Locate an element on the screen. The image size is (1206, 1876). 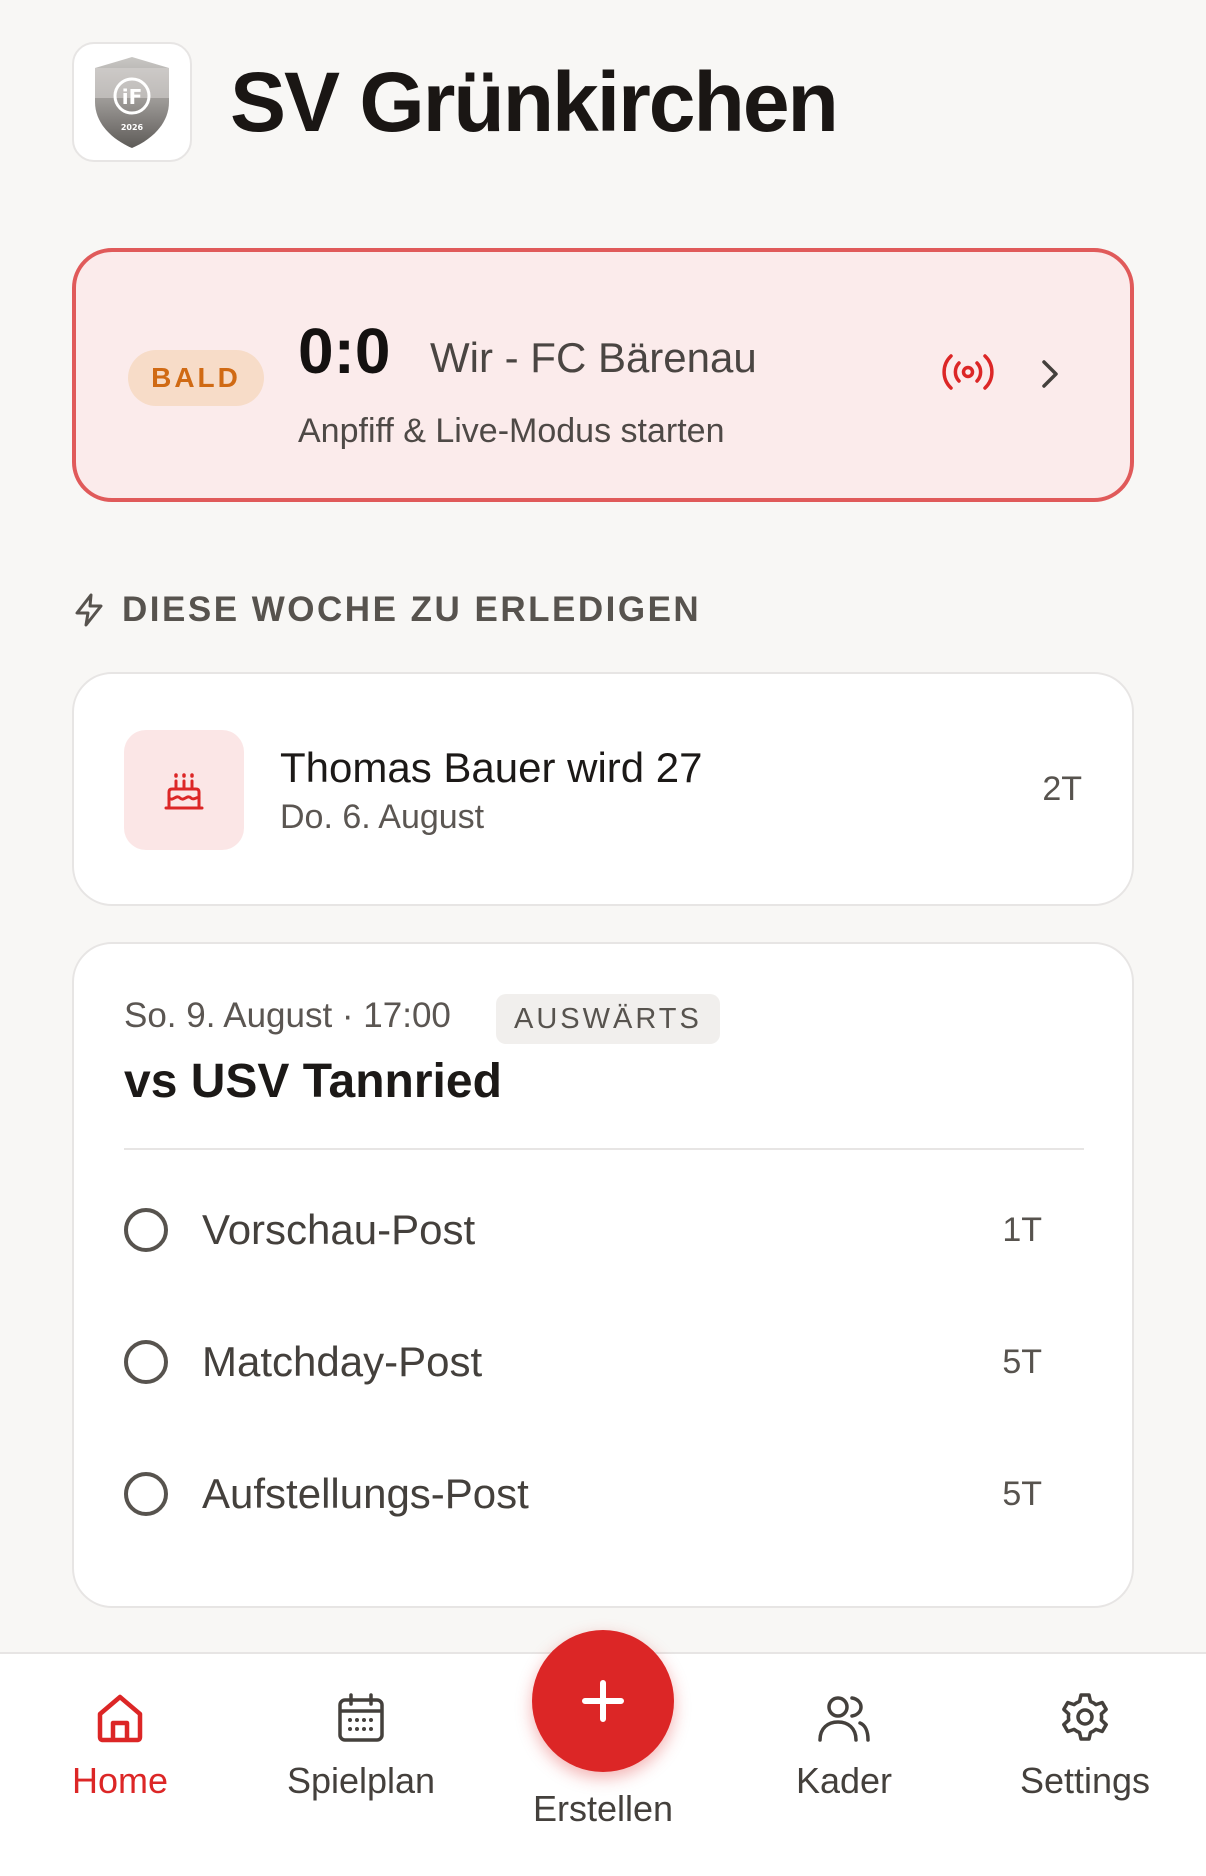
plus-icon is located at coordinates (603, 1701).